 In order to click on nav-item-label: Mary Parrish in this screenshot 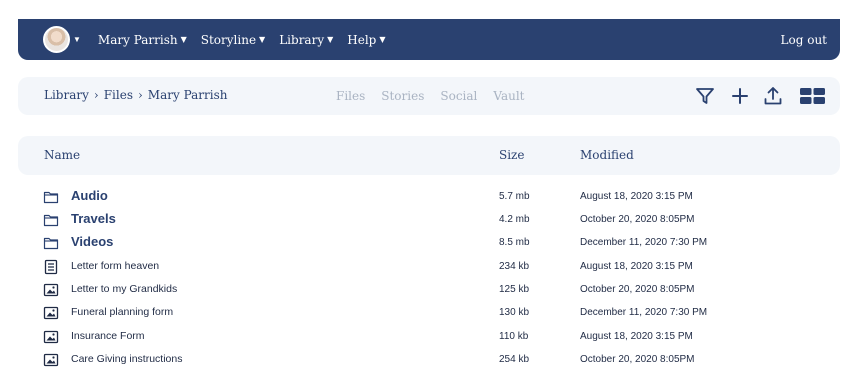, I will do `click(137, 39)`.